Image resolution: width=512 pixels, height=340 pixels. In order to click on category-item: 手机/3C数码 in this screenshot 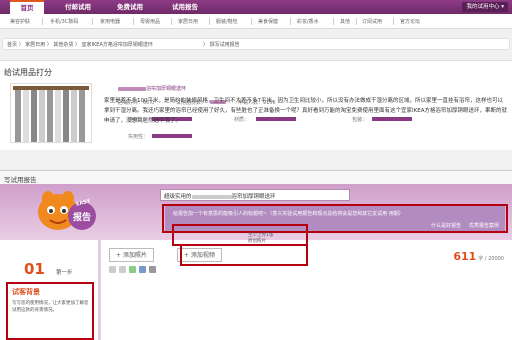, I will do `click(64, 21)`.